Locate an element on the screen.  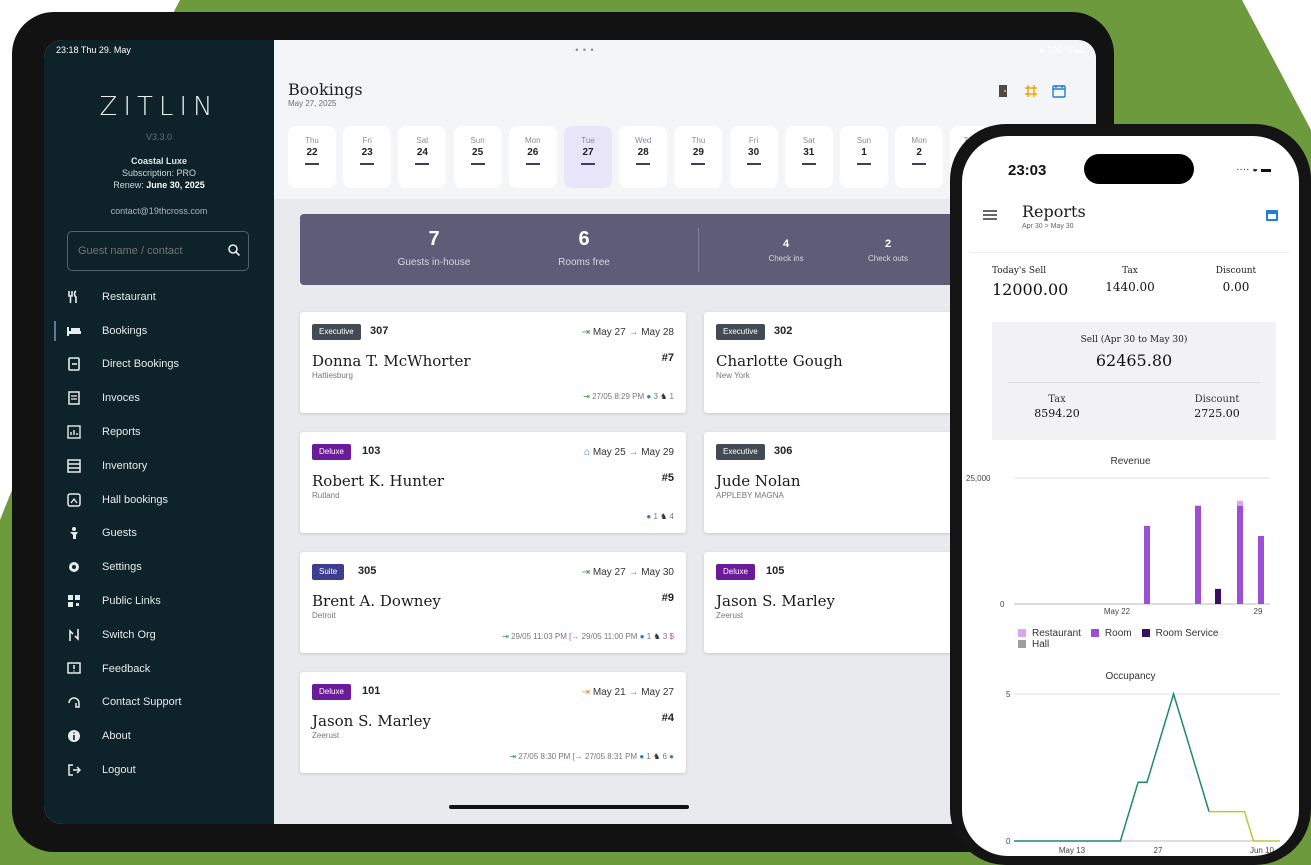
sidebar-item-invoices: Invoces is located at coordinates (159, 398).